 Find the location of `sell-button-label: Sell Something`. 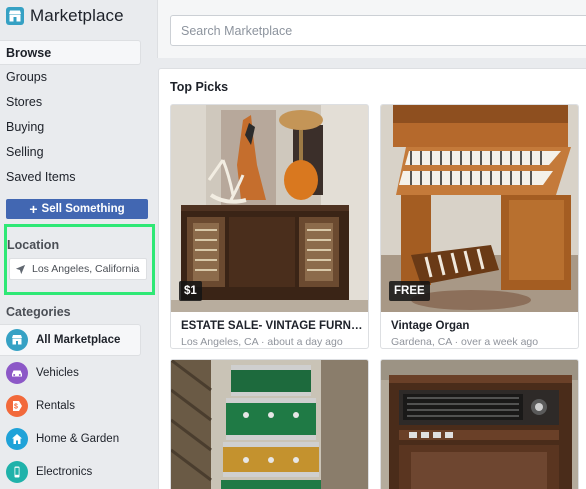

sell-button-label: Sell Something is located at coordinates (83, 209).